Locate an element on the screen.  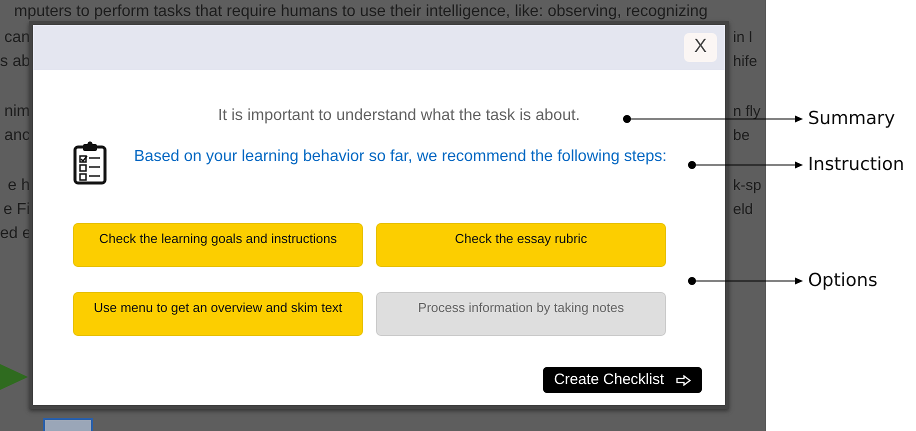
close-button: X is located at coordinates (700, 47).